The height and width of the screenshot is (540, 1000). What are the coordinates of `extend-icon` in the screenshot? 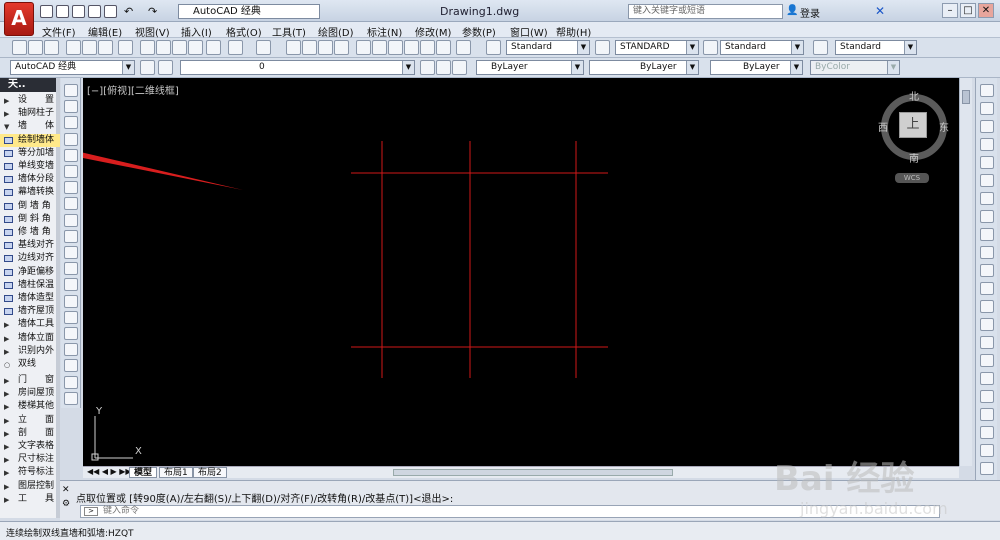 It's located at (987, 270).